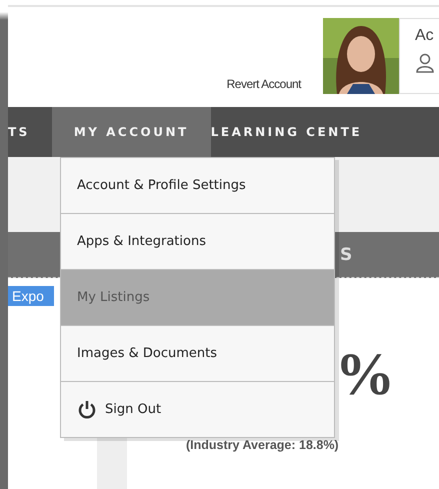 The image size is (439, 489). Describe the element at coordinates (425, 63) in the screenshot. I see `user-icon` at that location.